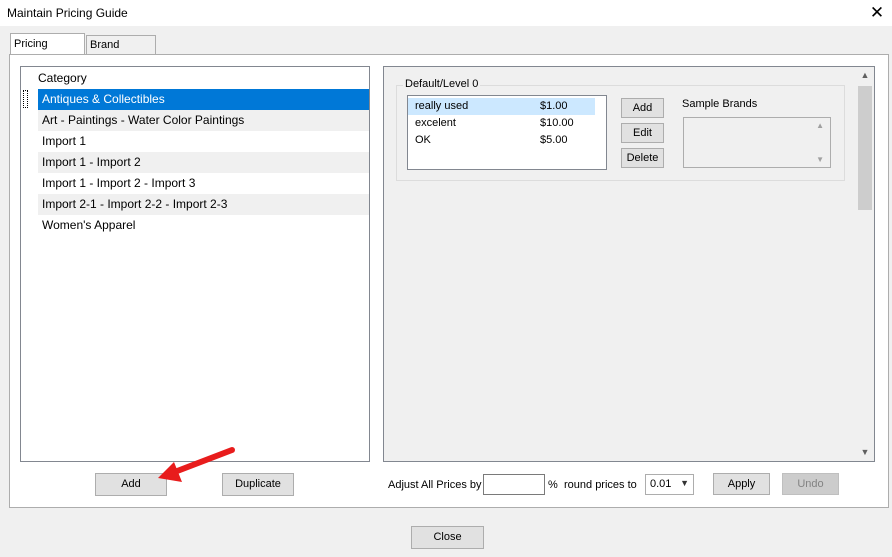  What do you see at coordinates (423, 140) in the screenshot?
I see `price-condition: OK` at bounding box center [423, 140].